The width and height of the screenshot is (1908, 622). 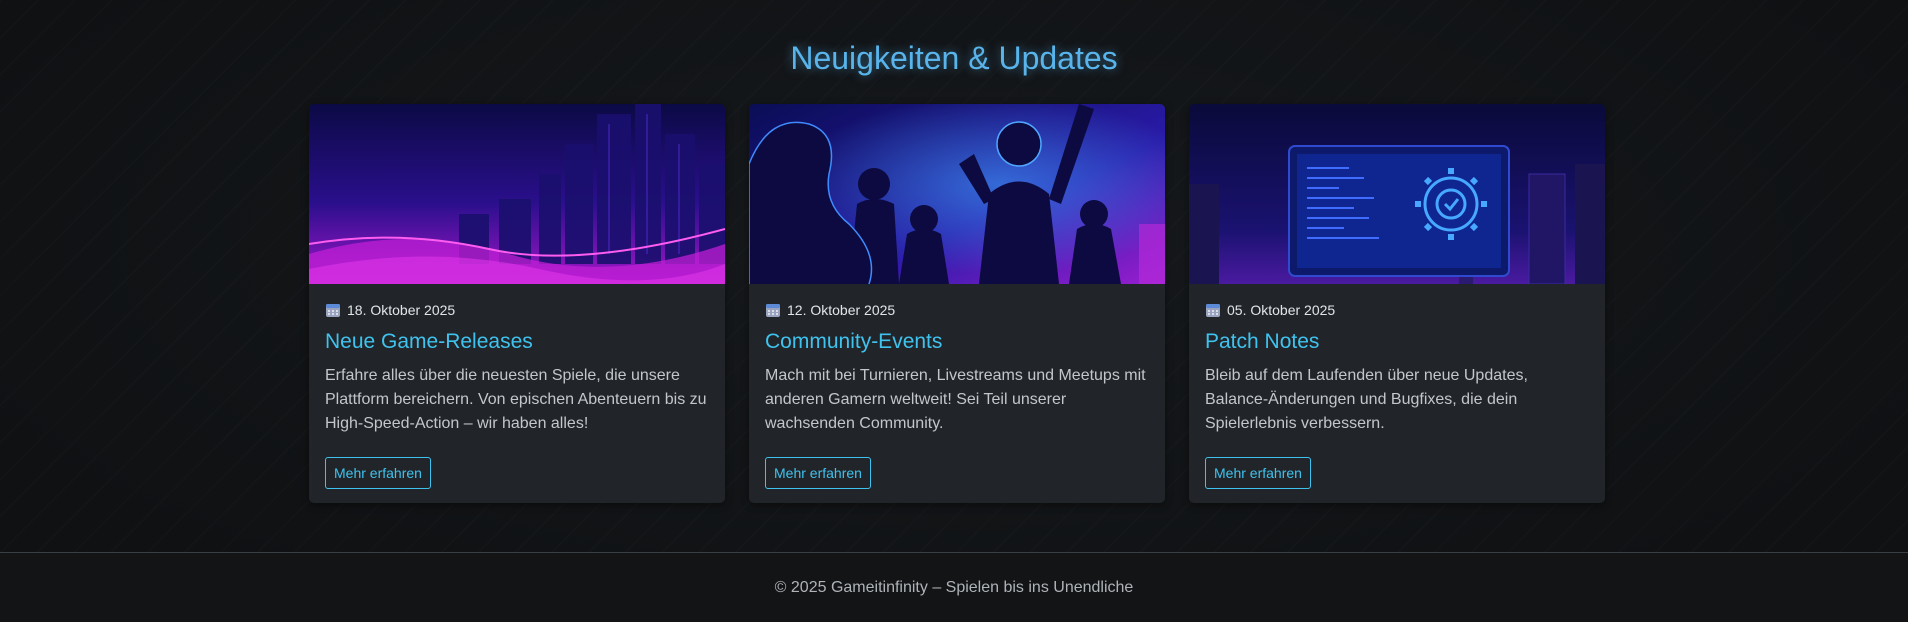 I want to click on card-date-text: 05. Oktober 2025, so click(x=1281, y=310).